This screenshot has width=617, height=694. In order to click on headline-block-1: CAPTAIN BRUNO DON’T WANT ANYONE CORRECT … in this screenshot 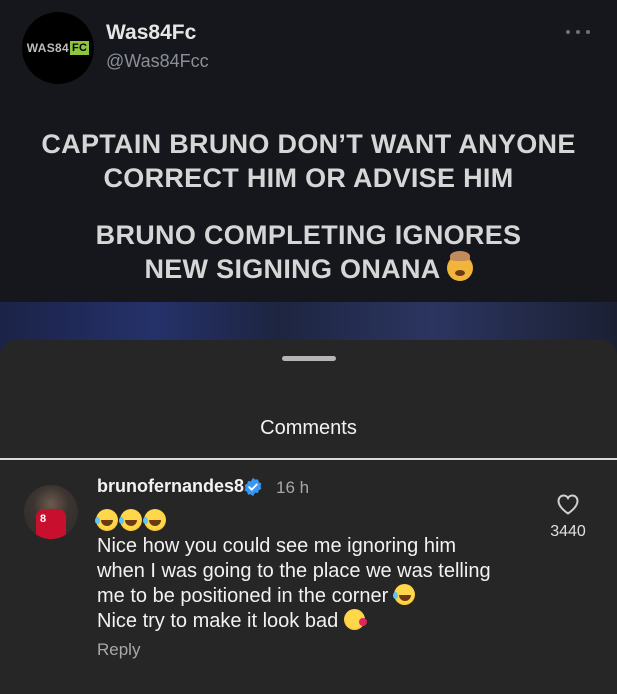, I will do `click(308, 161)`.